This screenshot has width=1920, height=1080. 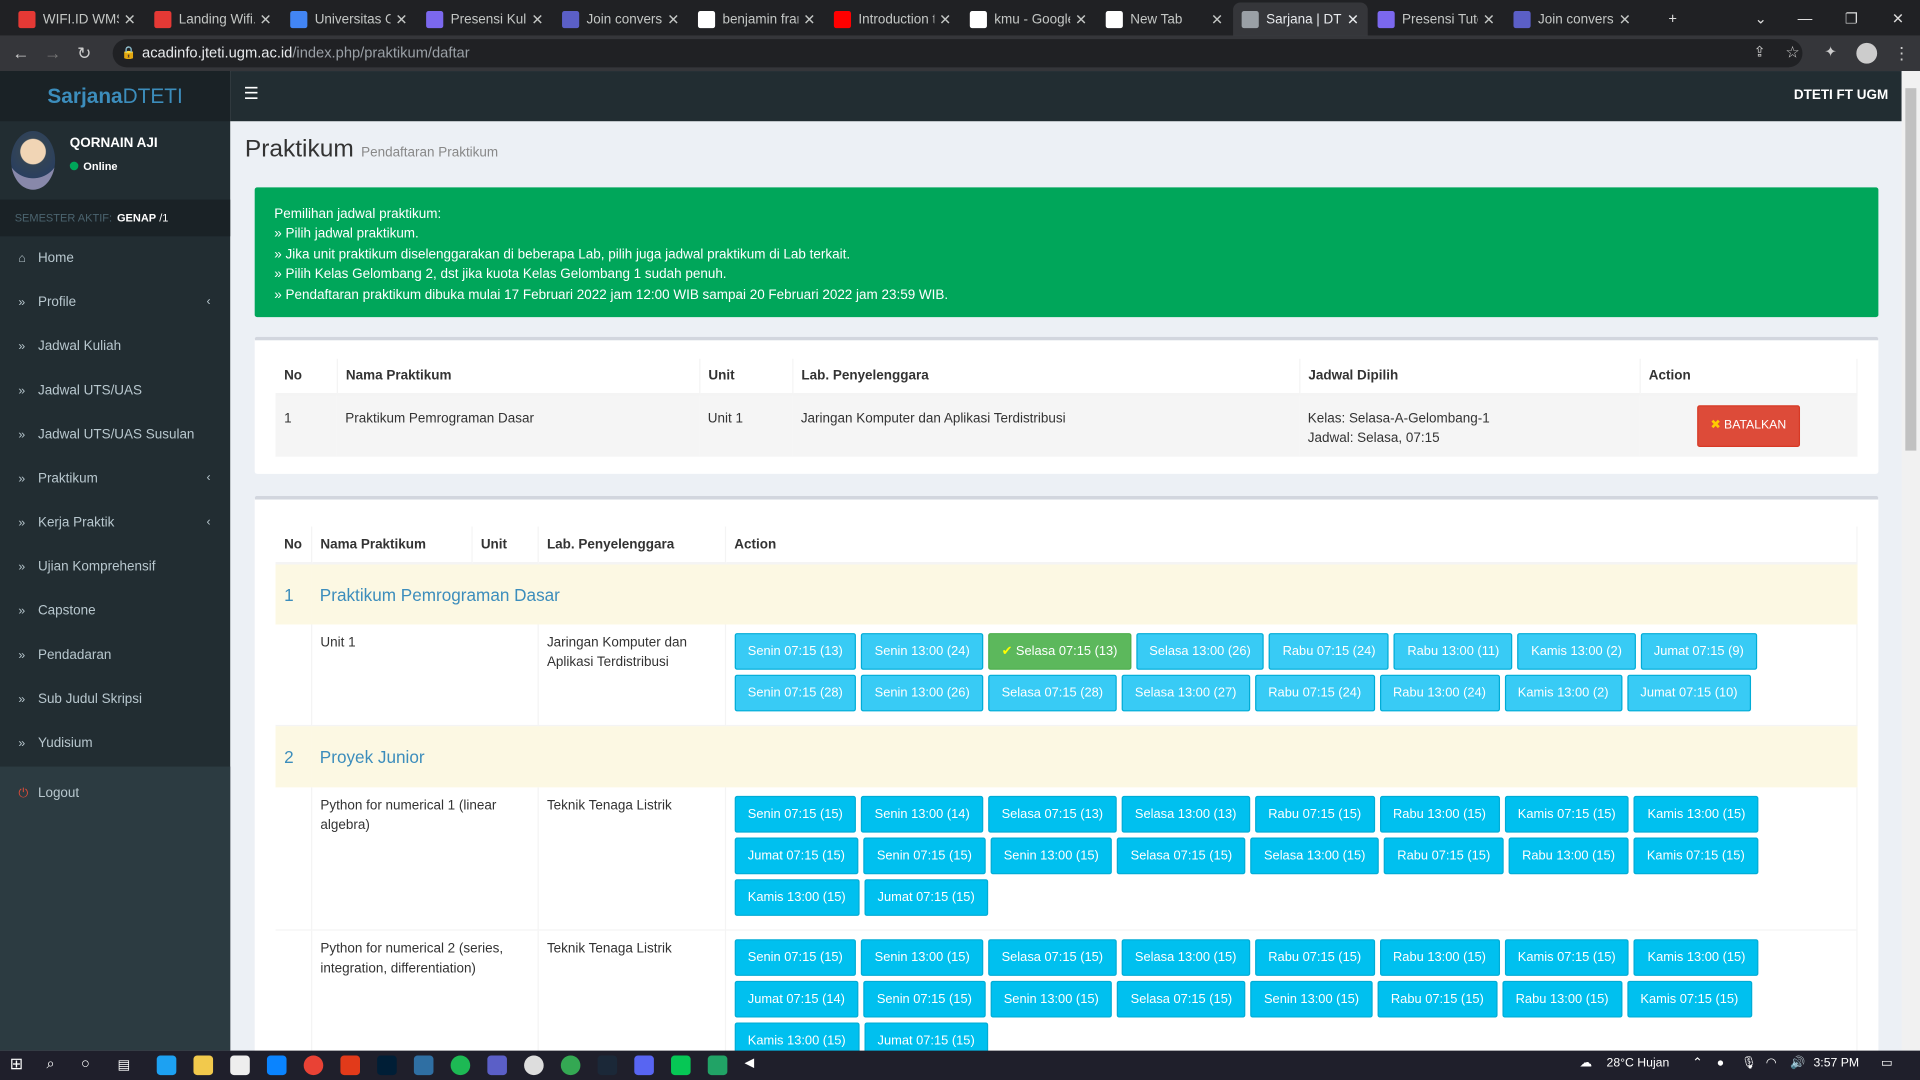 I want to click on slot-button: Selasa 13:00 (26), so click(x=1200, y=651).